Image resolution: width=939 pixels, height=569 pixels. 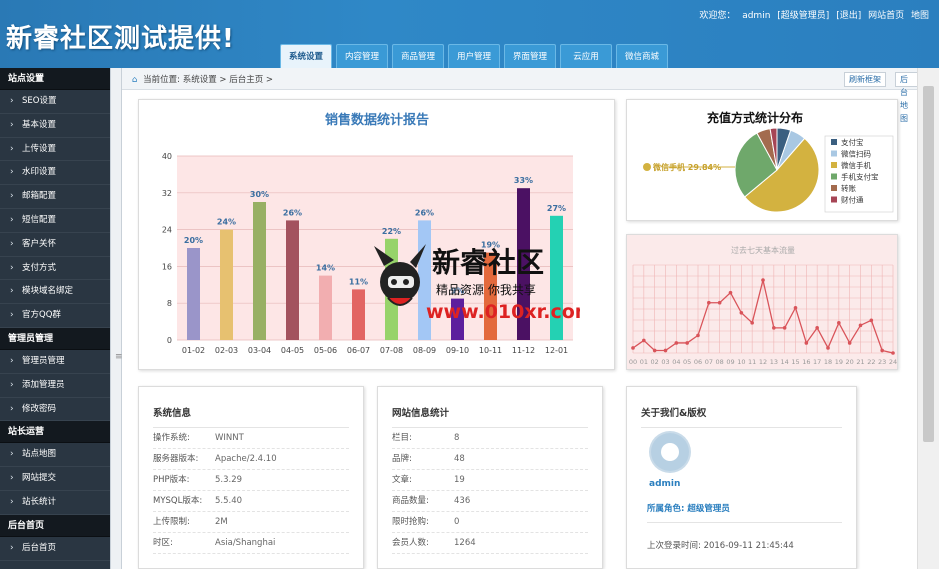 I want to click on sidebar-section-title: 站长运营, so click(x=55, y=432).